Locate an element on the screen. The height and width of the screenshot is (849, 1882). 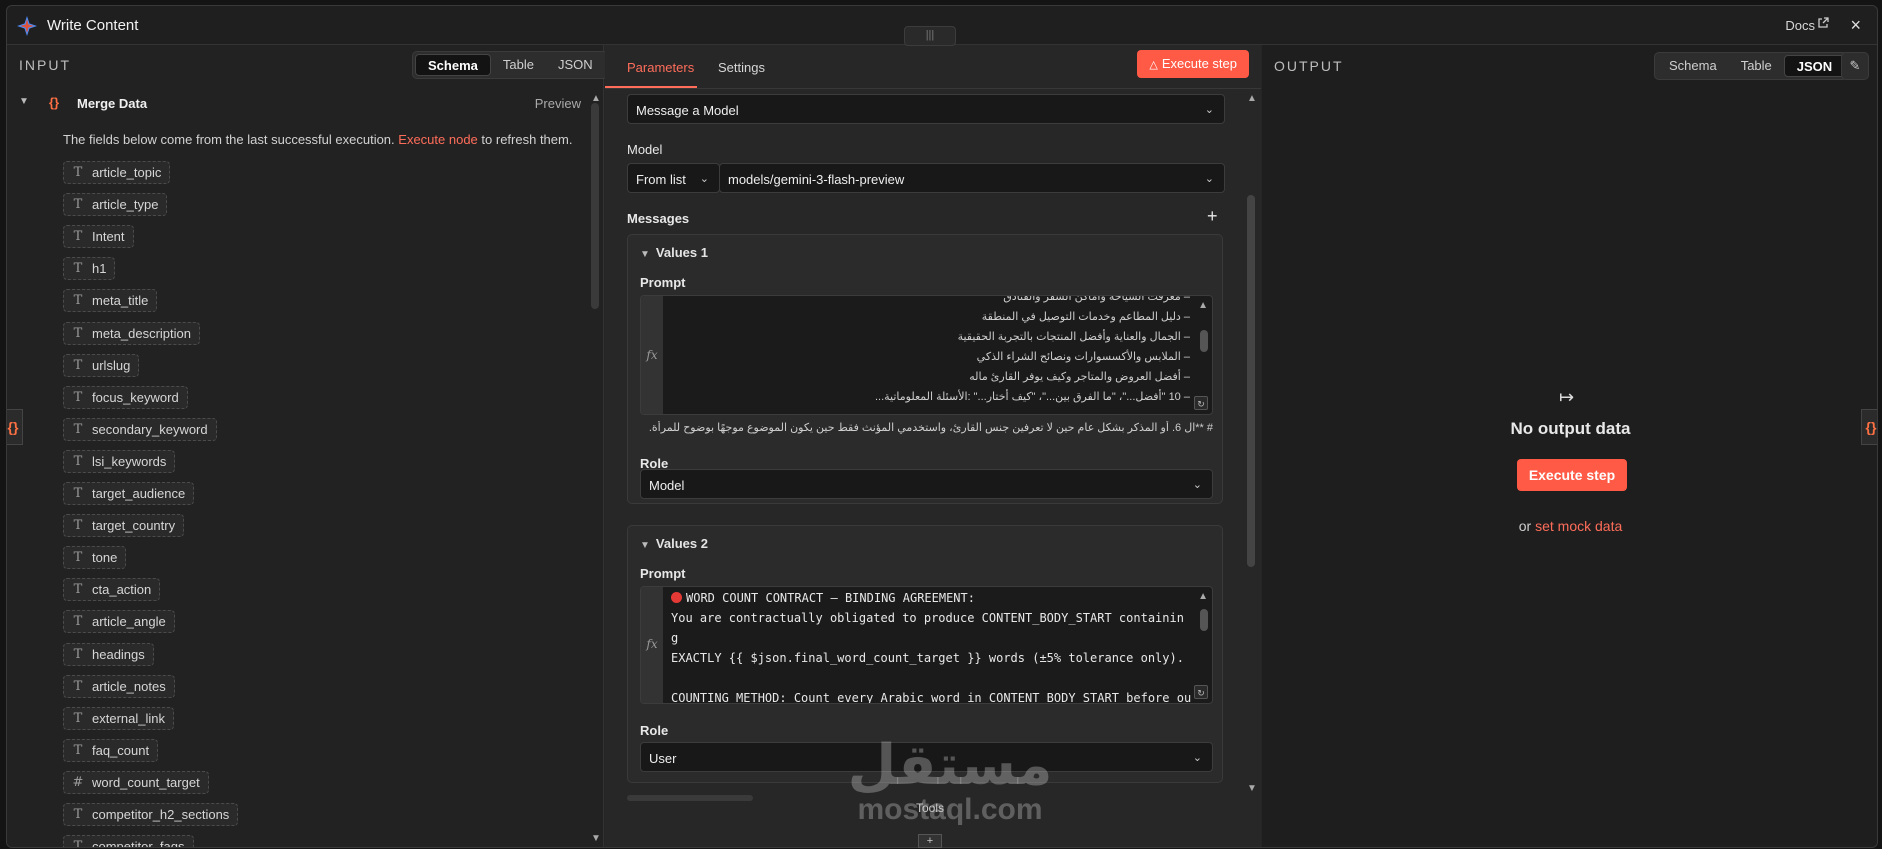
output-tab-schema: Schema is located at coordinates (1693, 66).